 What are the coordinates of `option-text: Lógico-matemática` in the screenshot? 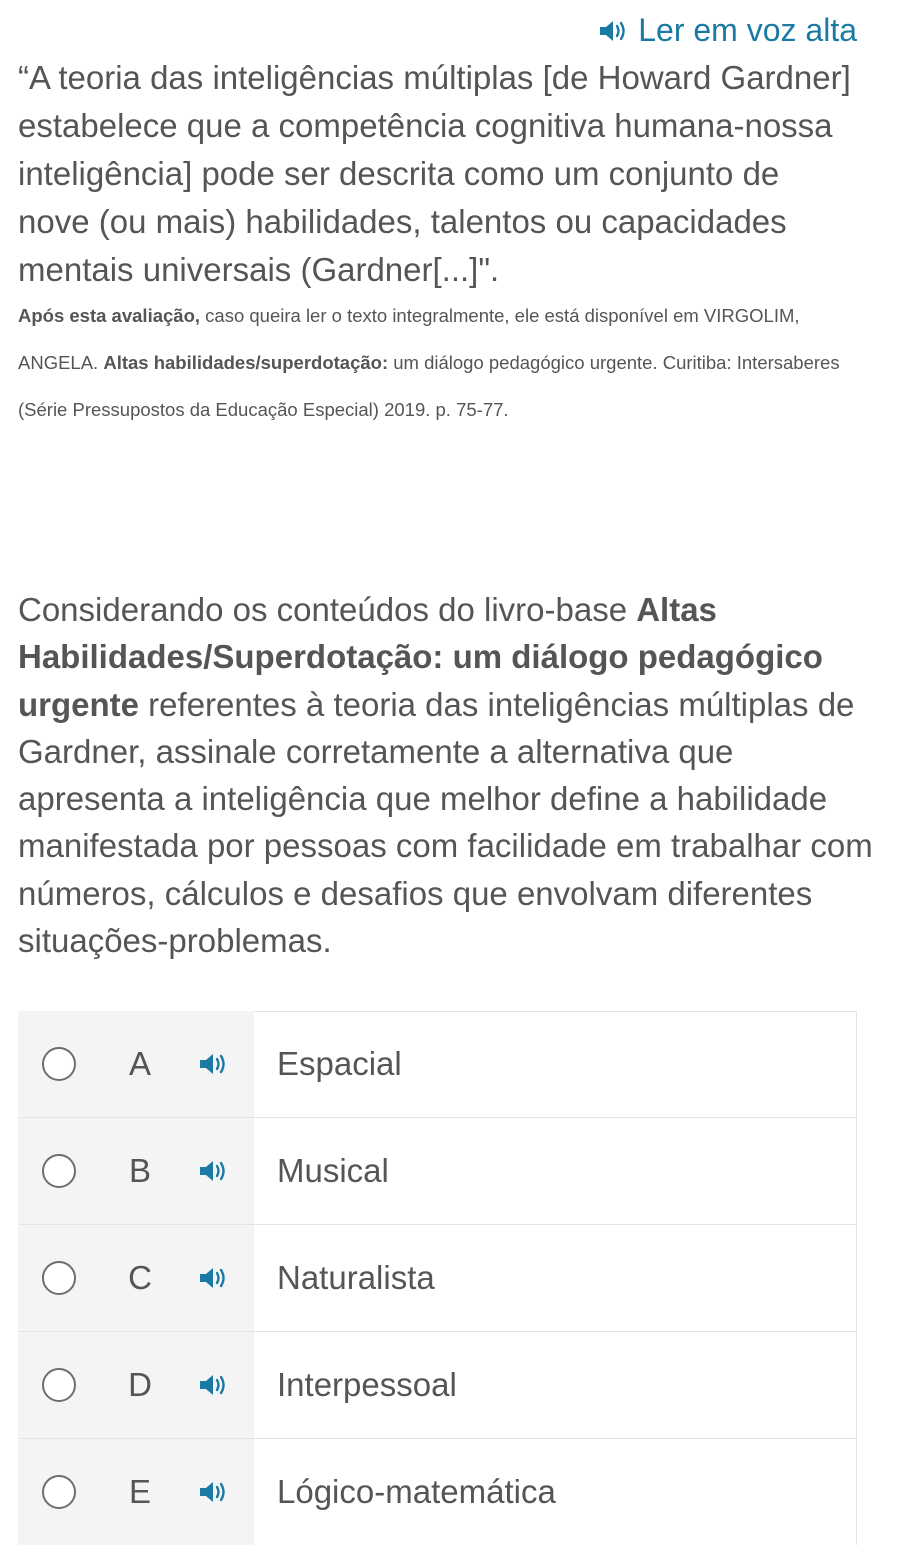 It's located at (416, 1491).